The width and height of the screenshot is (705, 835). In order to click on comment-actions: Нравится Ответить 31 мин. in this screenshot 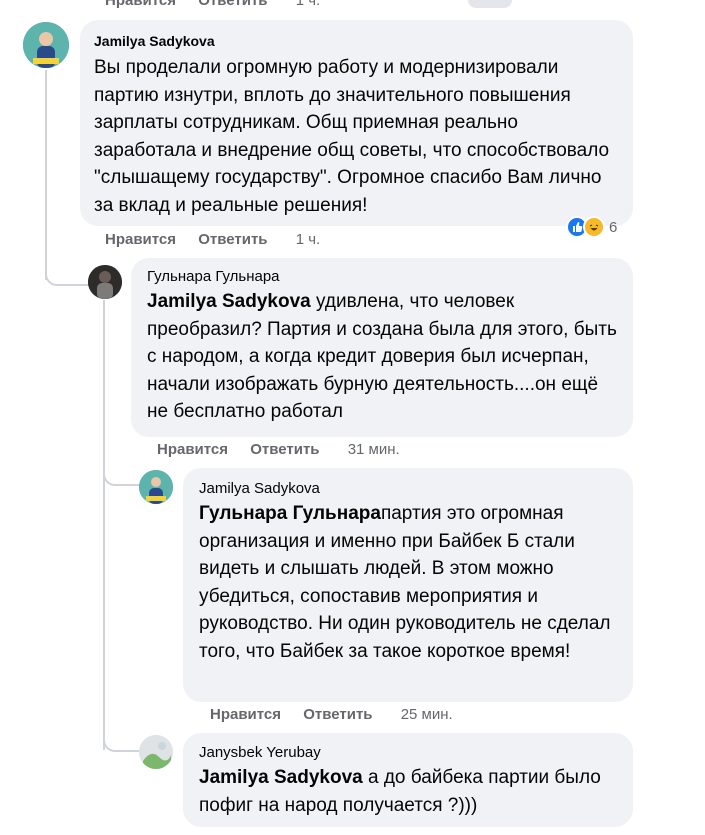, I will do `click(278, 449)`.